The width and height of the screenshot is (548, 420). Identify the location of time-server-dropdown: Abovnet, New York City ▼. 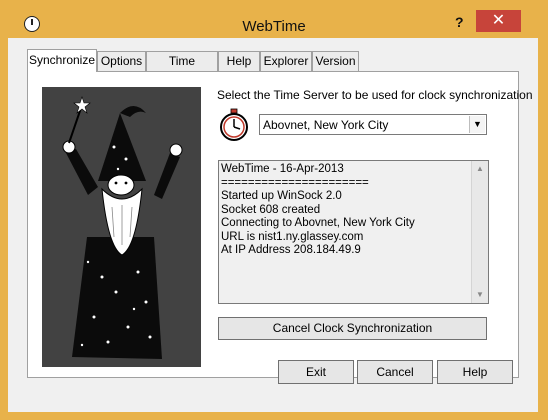
(373, 124).